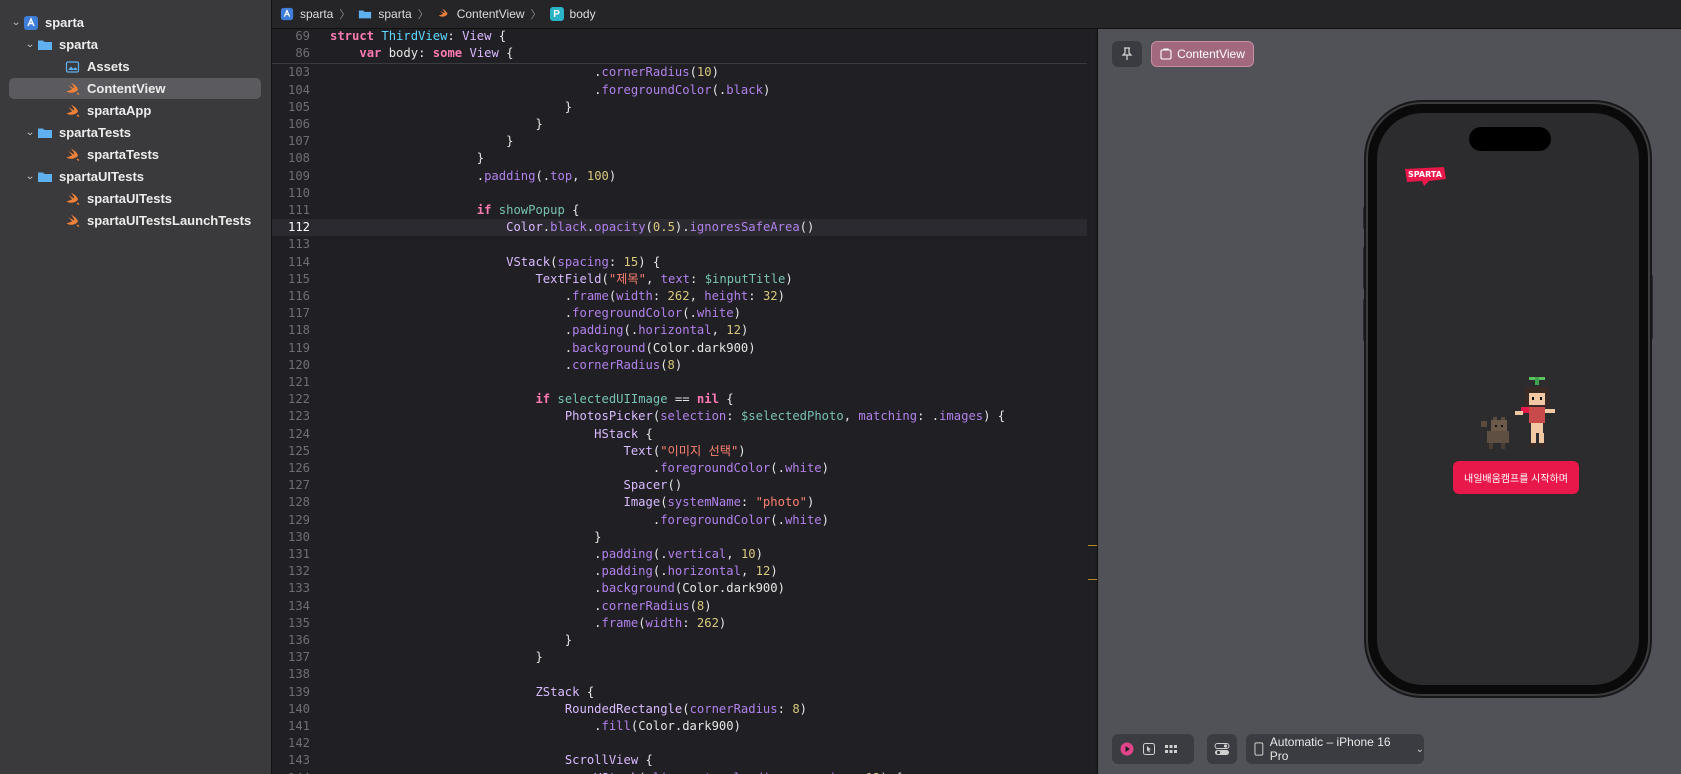 Image resolution: width=1681 pixels, height=774 pixels. What do you see at coordinates (627, 313) in the screenshot?
I see `code-token: foregroundColor` at bounding box center [627, 313].